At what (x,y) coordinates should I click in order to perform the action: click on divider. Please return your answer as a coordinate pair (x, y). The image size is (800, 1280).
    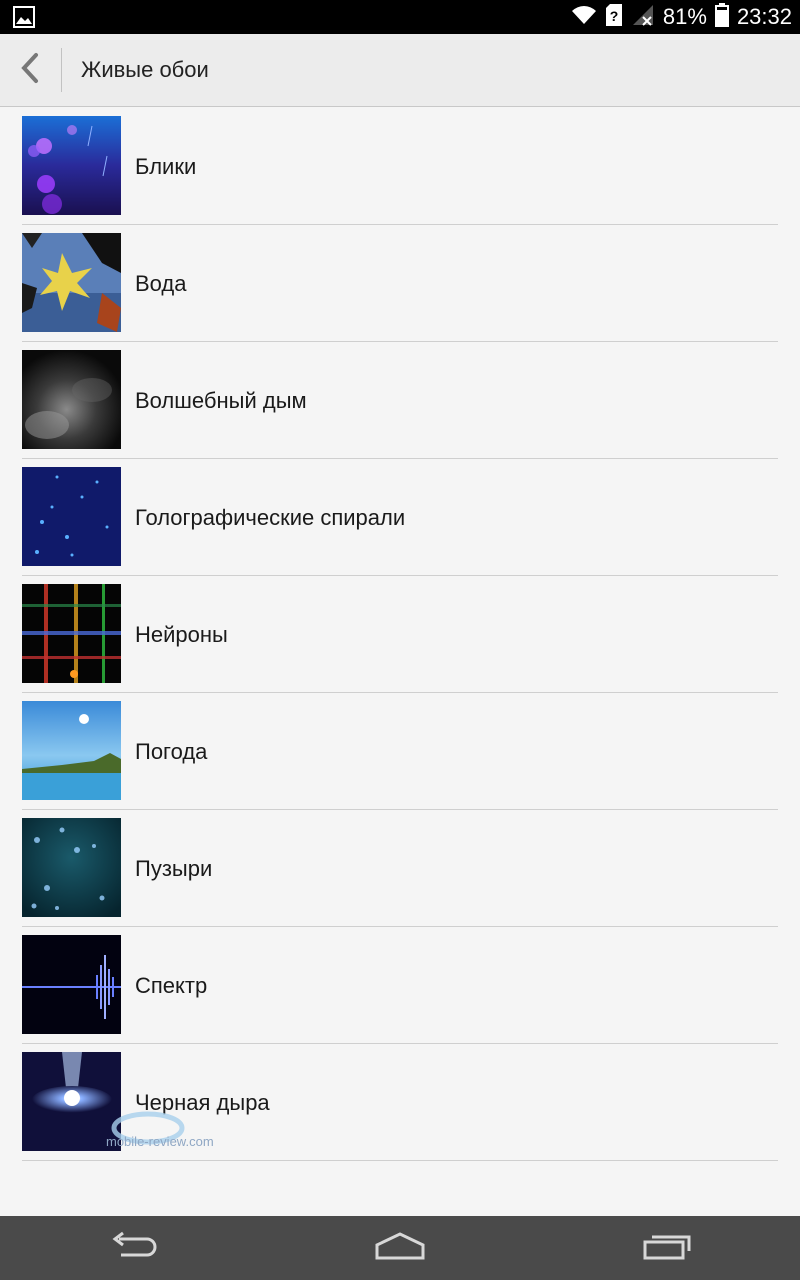
    Looking at the image, I should click on (400, 1160).